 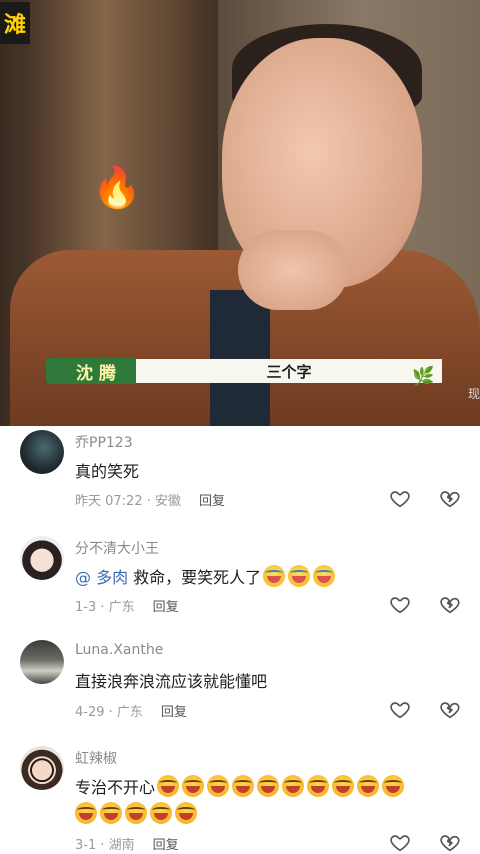 I want to click on comment-time: 4-29 · 广东, so click(x=109, y=712).